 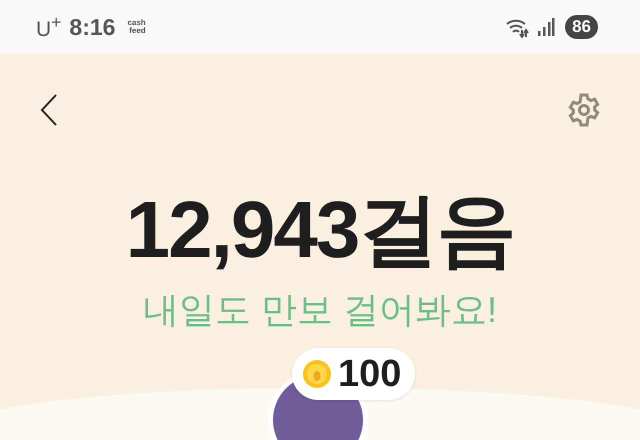 I want to click on settings-icon, so click(x=584, y=110).